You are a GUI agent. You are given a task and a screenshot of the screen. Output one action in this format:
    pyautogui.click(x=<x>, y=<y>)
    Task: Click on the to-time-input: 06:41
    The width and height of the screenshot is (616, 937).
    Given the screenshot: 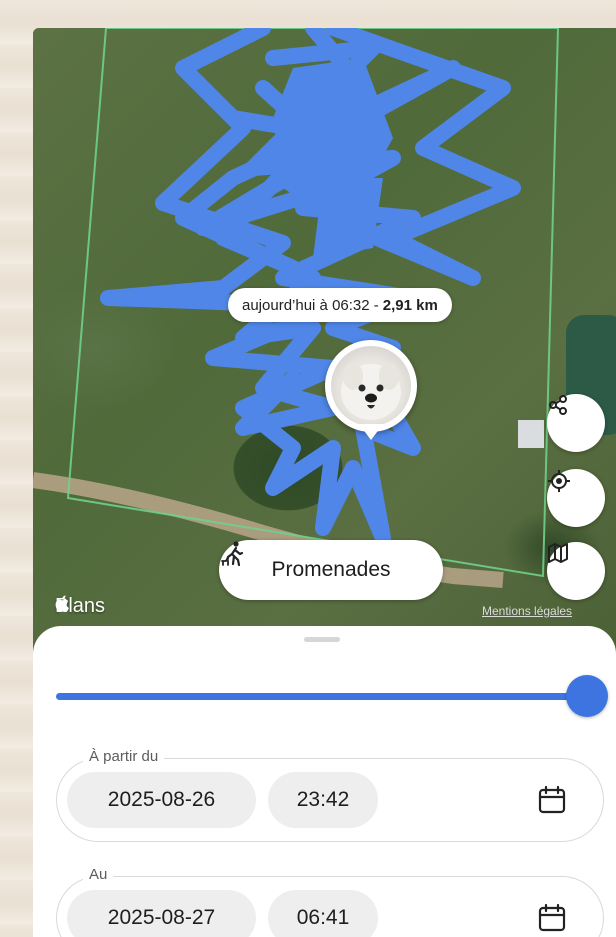 What is the action you would take?
    pyautogui.click(x=323, y=913)
    